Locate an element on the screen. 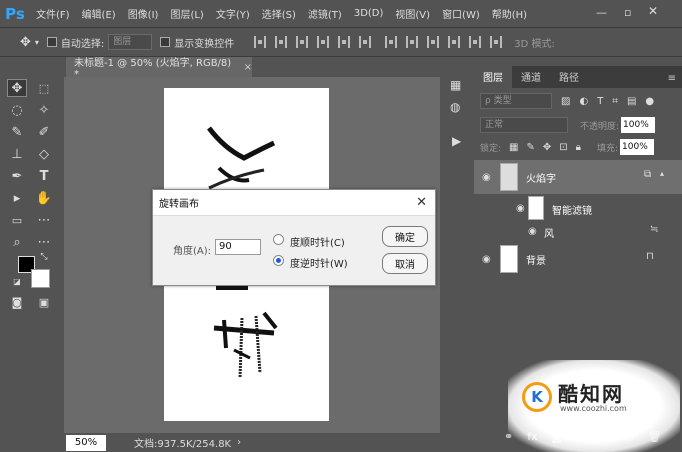 This screenshot has width=682, height=452. maximize-button: ▫ is located at coordinates (627, 12).